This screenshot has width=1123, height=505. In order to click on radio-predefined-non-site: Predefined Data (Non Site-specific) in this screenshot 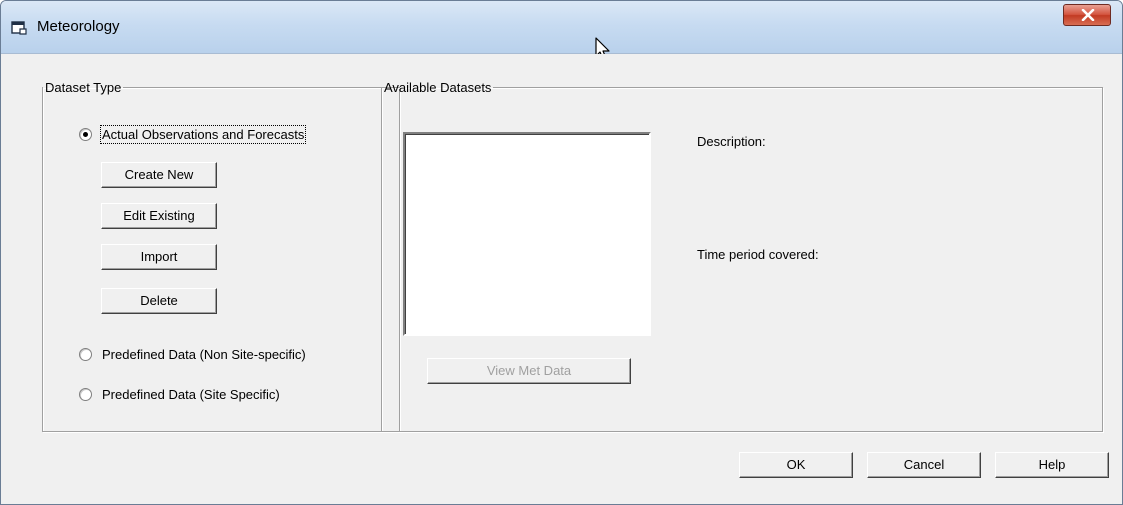, I will do `click(192, 354)`.